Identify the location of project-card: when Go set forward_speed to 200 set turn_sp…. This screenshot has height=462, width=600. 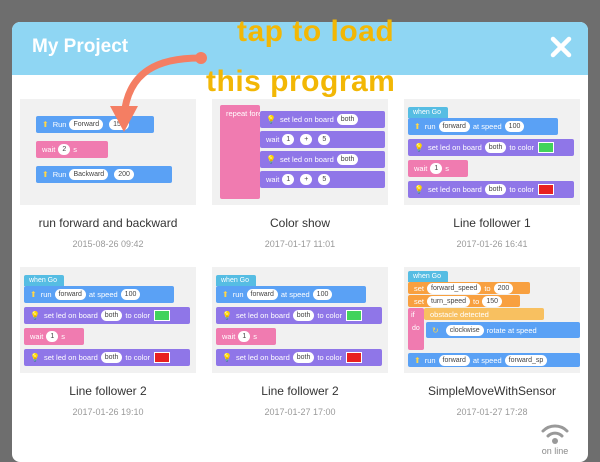
(492, 342).